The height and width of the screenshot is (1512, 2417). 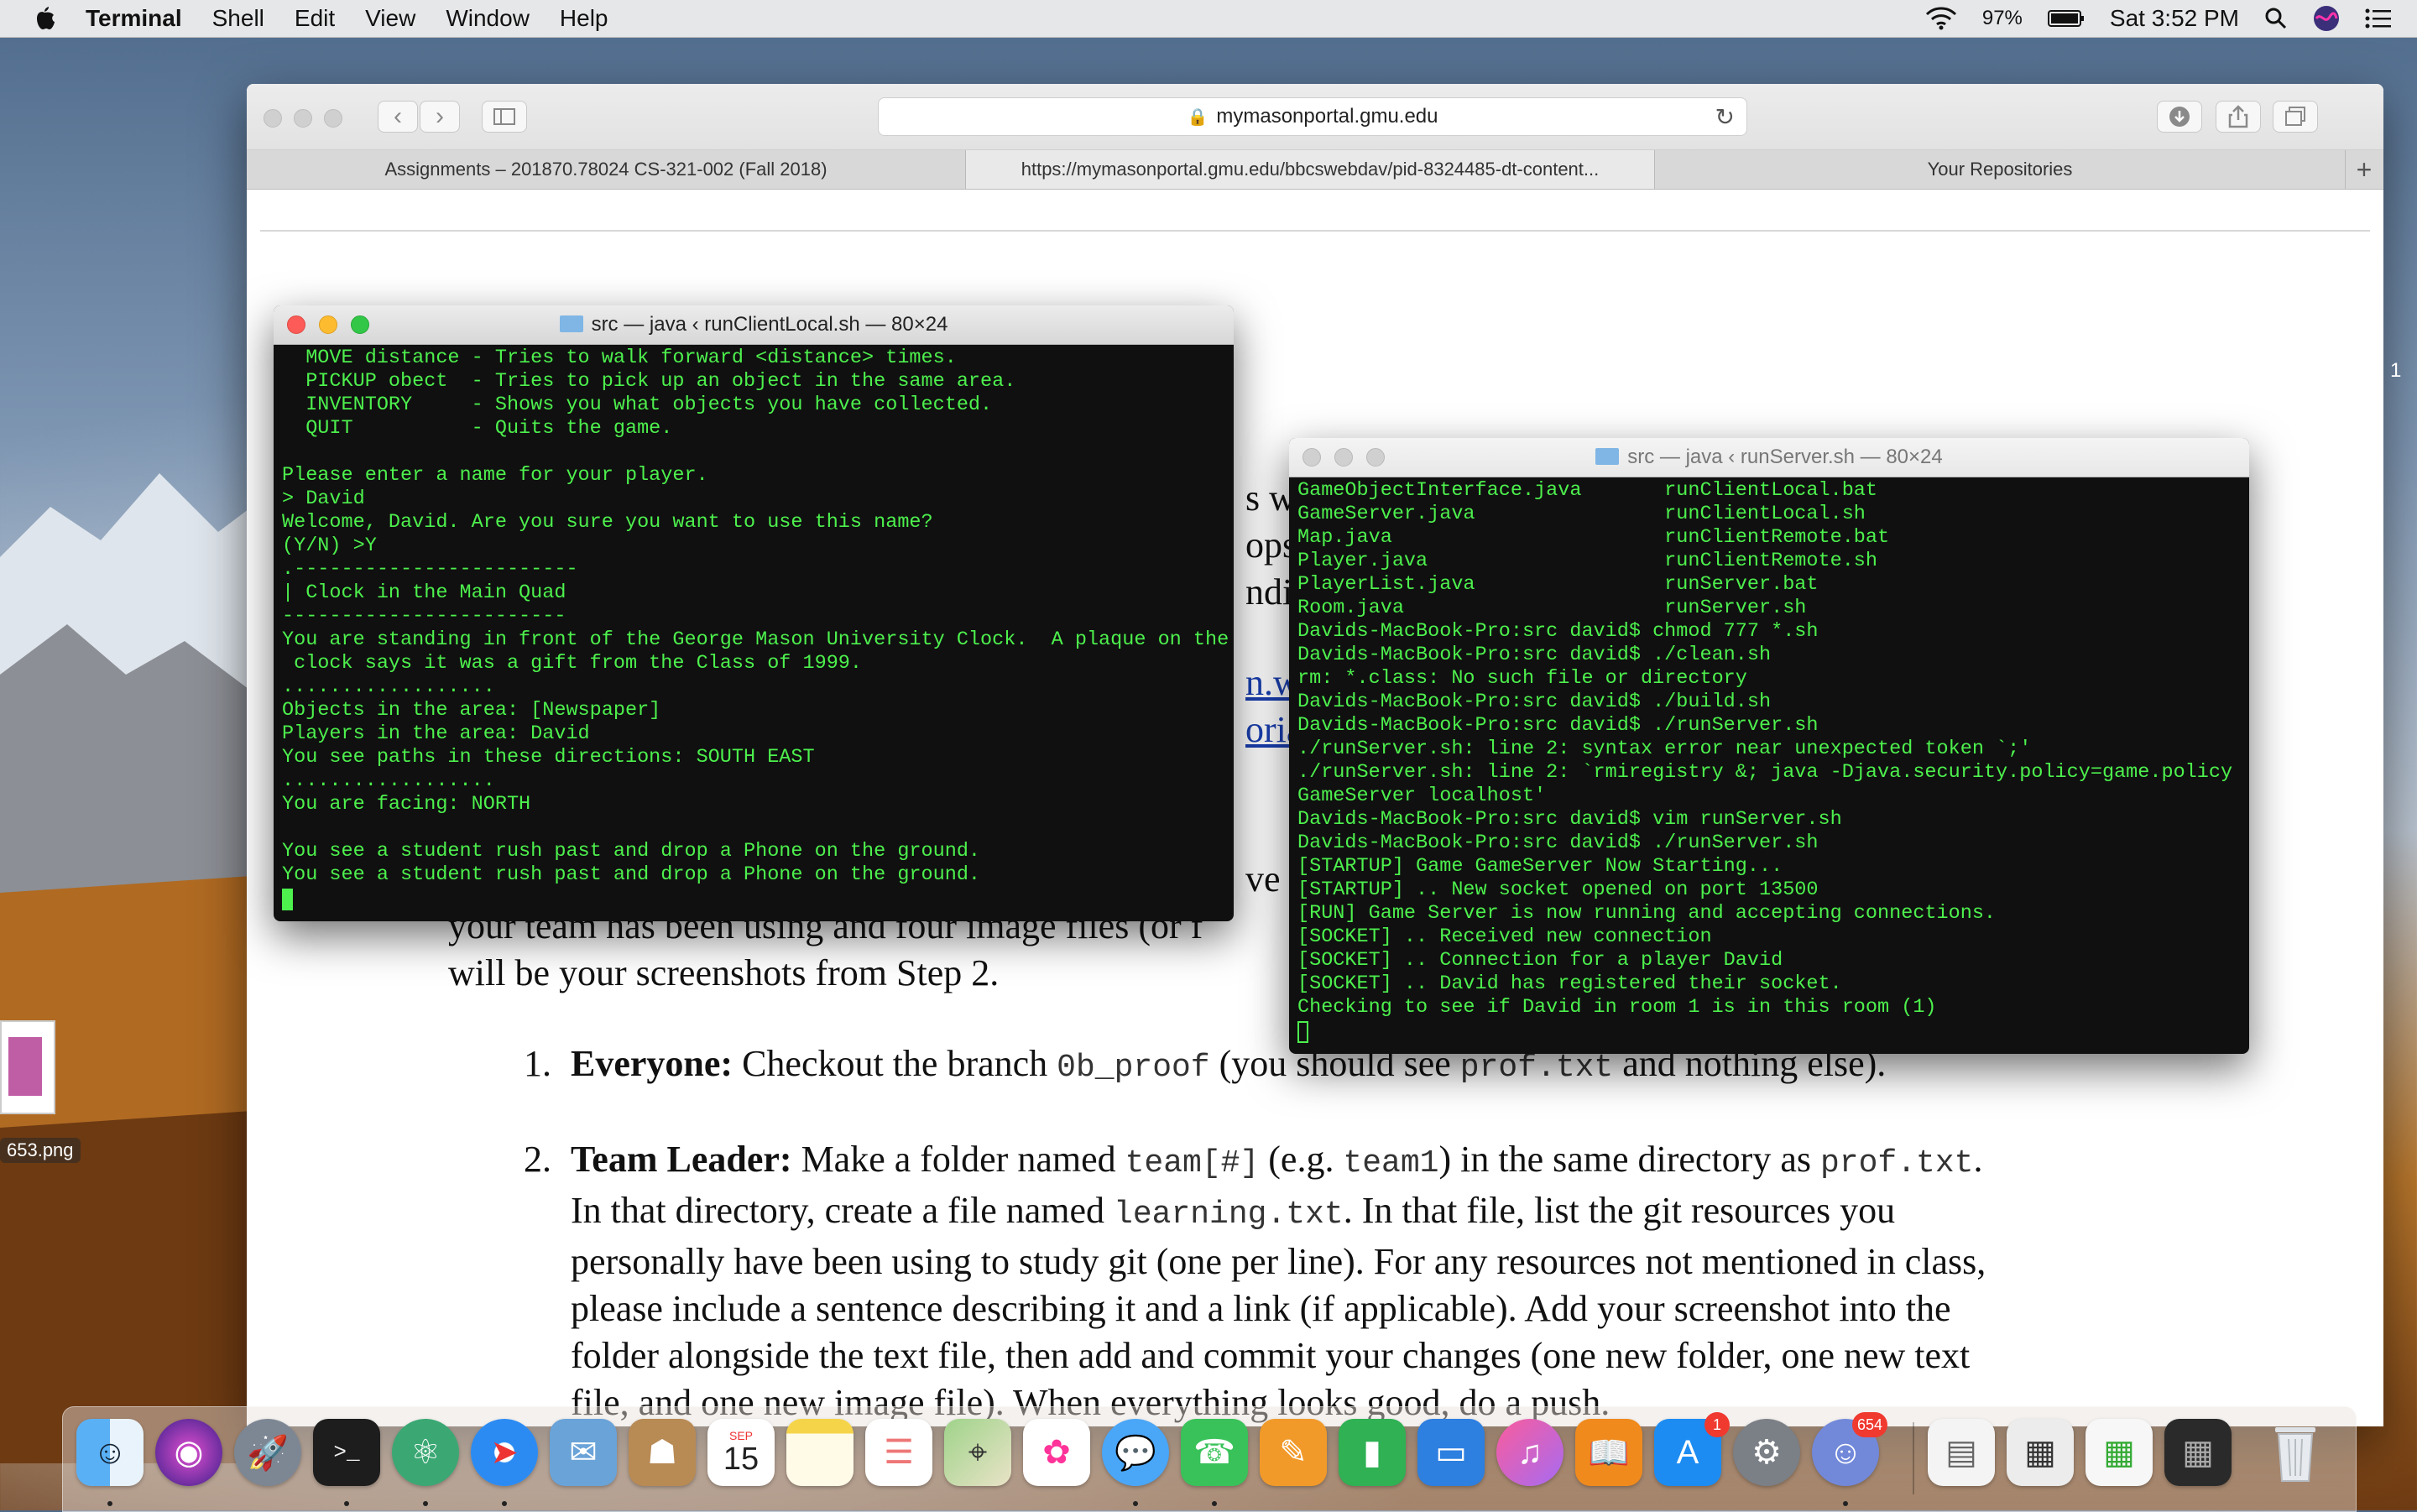 I want to click on menu-shell: Shell, so click(x=238, y=18).